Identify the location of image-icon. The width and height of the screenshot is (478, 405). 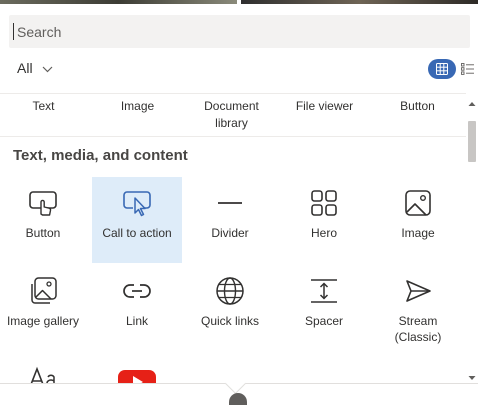
(418, 203).